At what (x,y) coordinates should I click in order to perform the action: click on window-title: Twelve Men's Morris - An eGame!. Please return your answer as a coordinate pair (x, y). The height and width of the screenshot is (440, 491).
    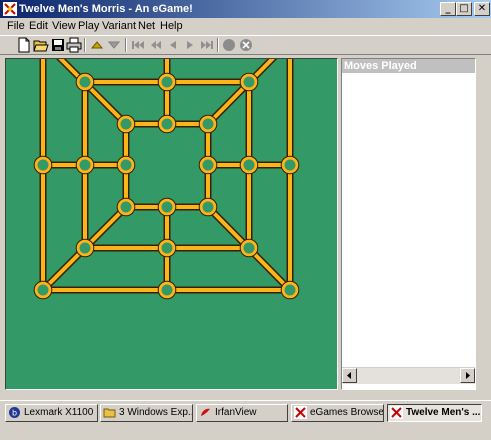
    Looking at the image, I should click on (106, 9).